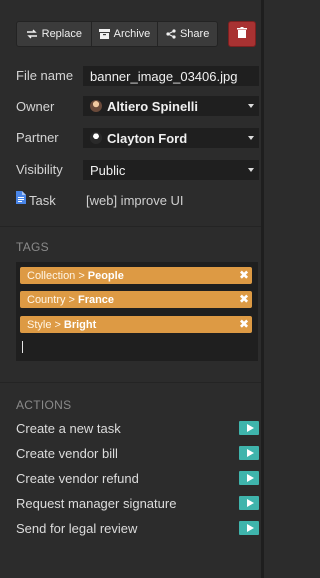 This screenshot has width=320, height=578. What do you see at coordinates (77, 528) in the screenshot?
I see `action-label: Send for legal review` at bounding box center [77, 528].